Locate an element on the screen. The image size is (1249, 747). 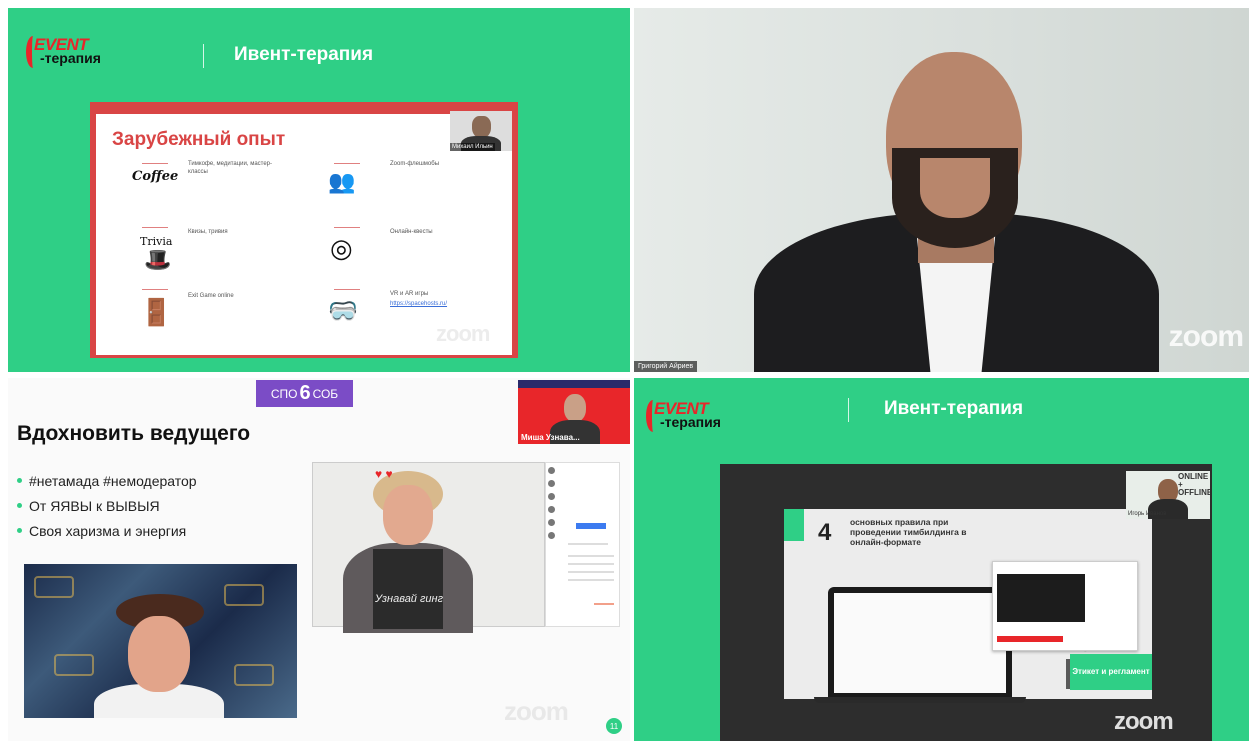
slide-title: Зарубежный опыт is located at coordinates (199, 139).